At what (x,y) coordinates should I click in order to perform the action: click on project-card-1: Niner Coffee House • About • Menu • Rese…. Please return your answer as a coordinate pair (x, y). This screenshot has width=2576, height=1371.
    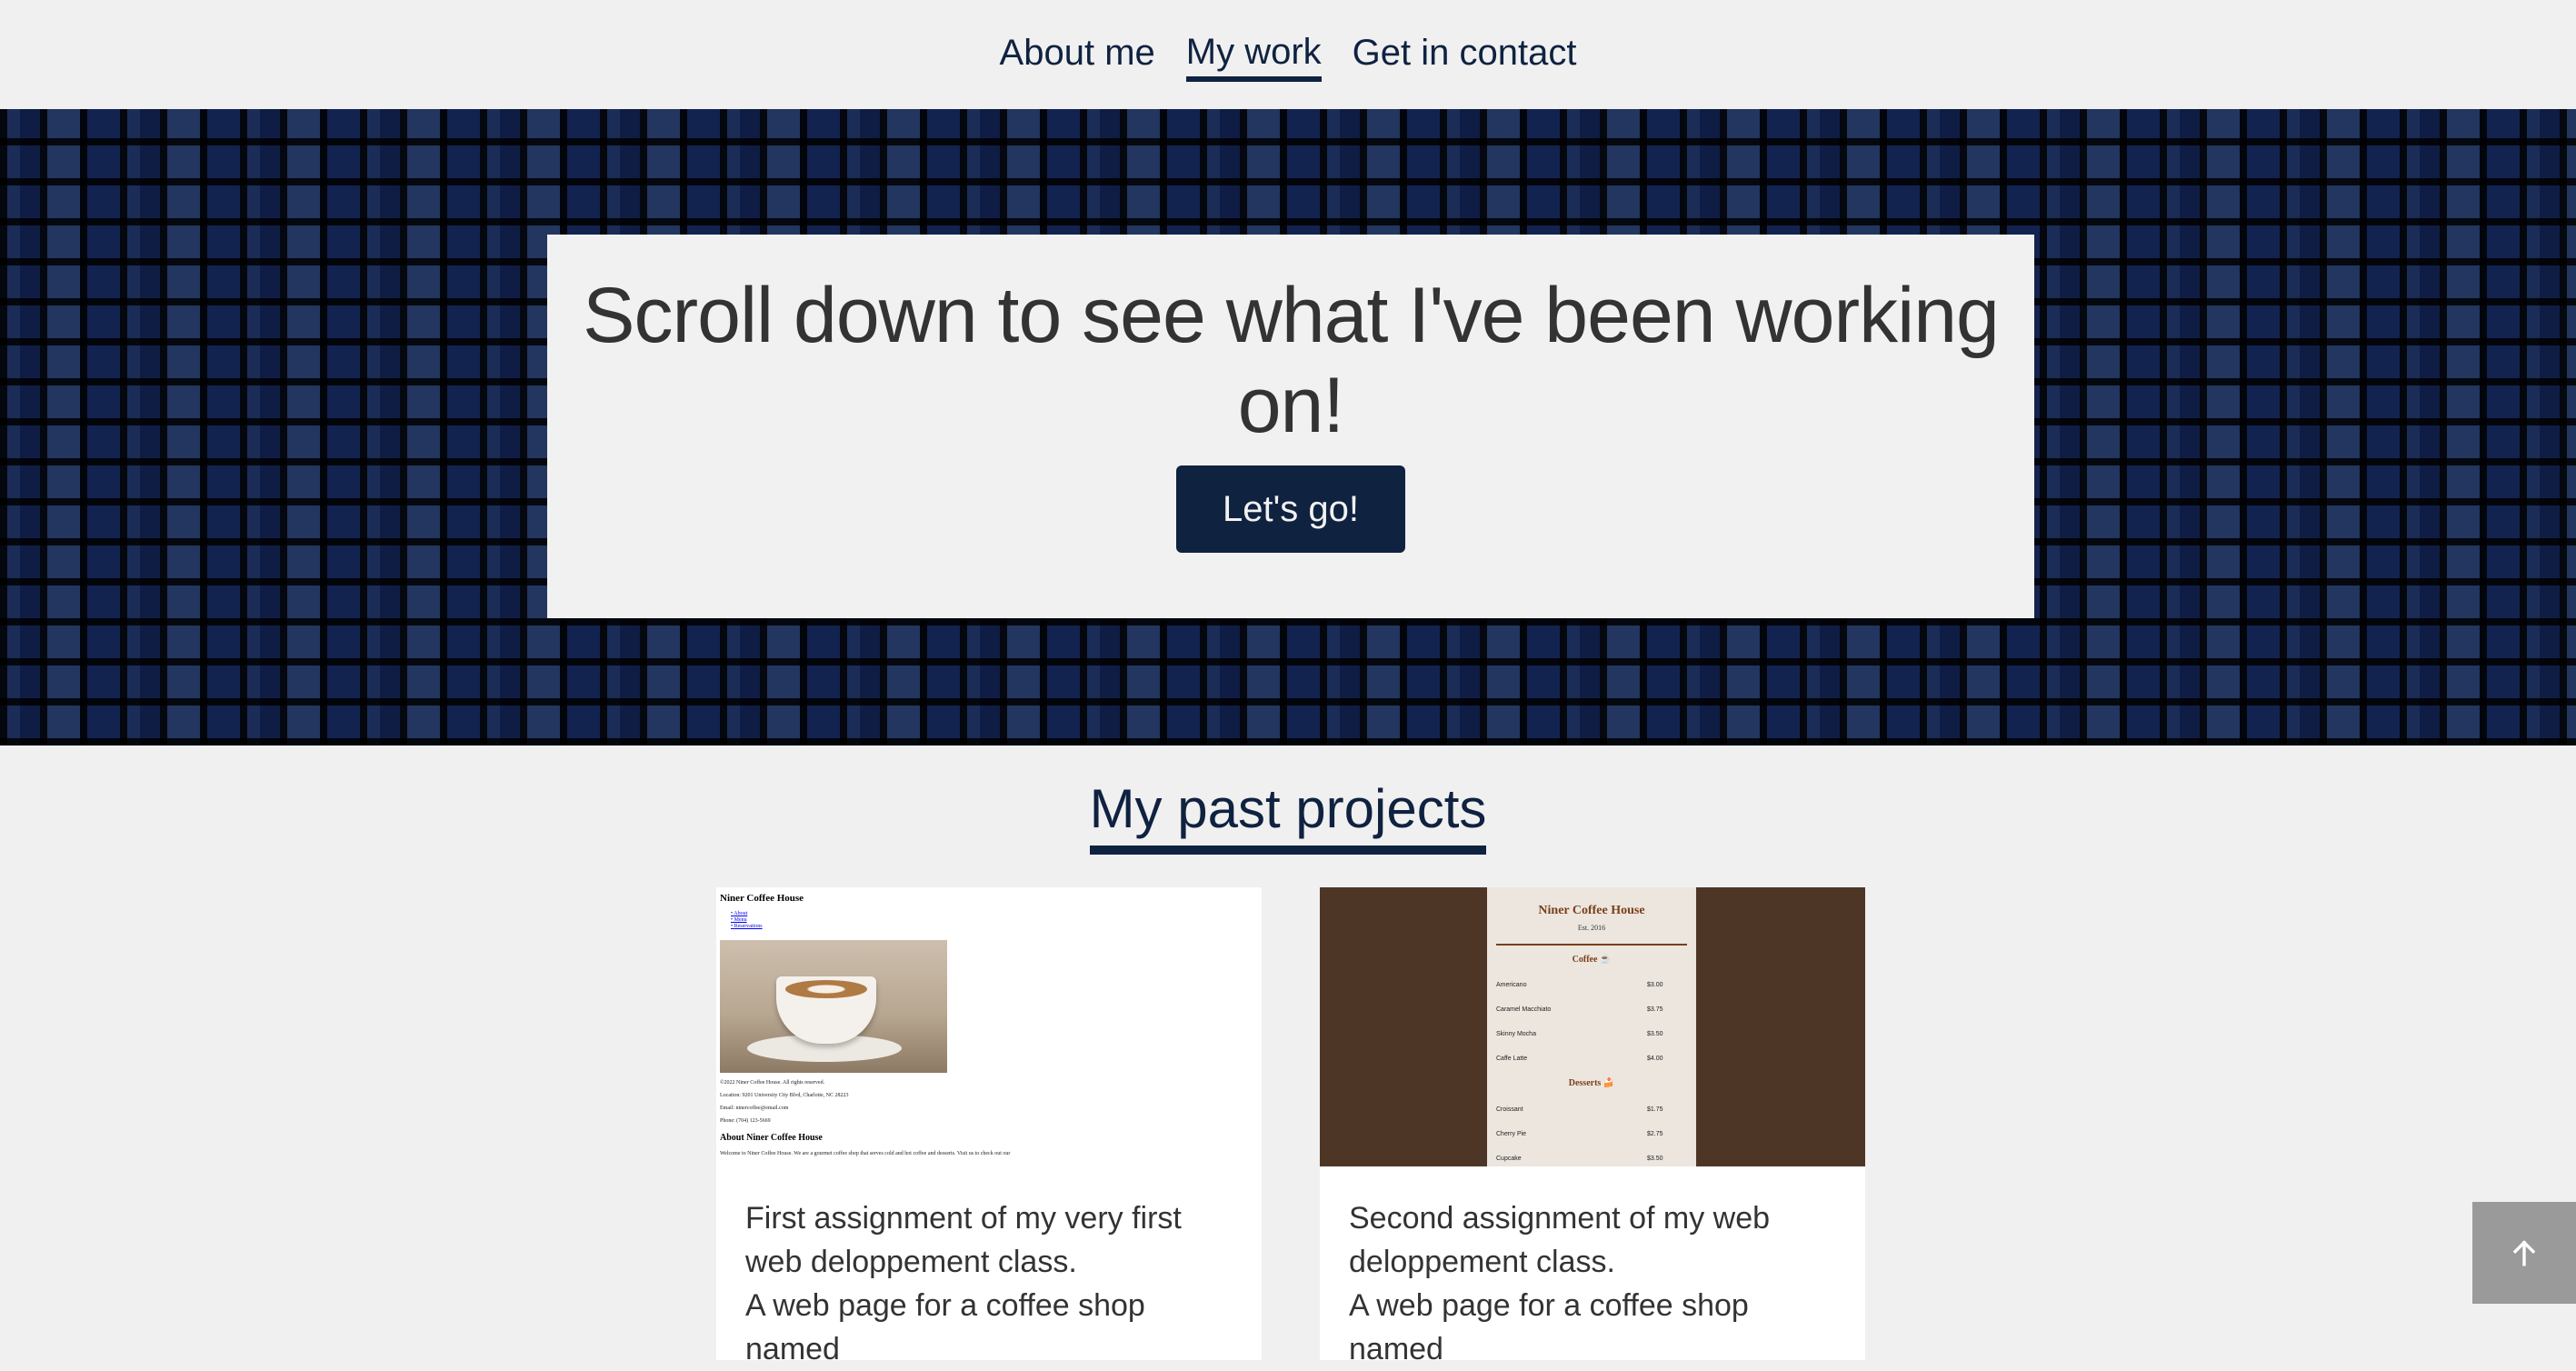
    Looking at the image, I should click on (989, 1126).